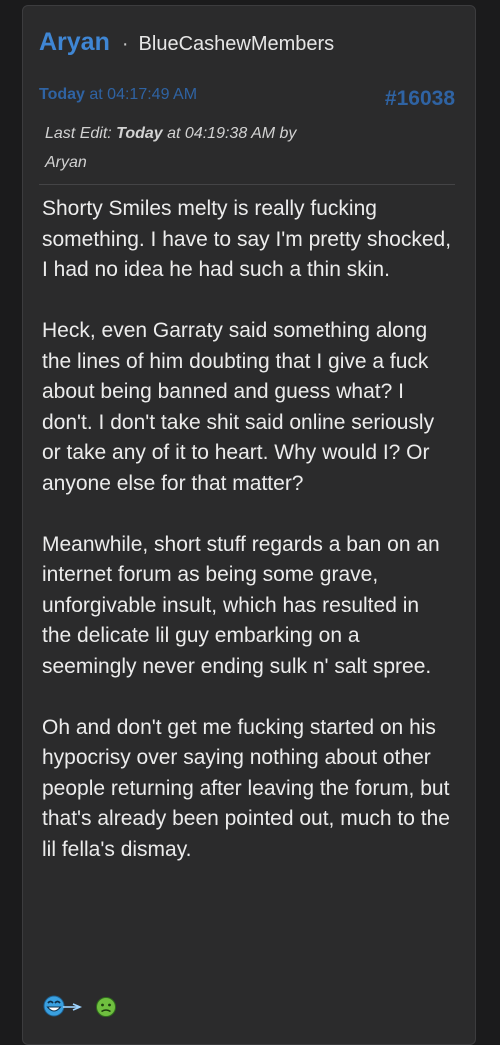 The height and width of the screenshot is (1045, 500). What do you see at coordinates (195, 148) in the screenshot?
I see `last-edit-info: Last Edit: Today at 04:19:38 AM by Aryan` at bounding box center [195, 148].